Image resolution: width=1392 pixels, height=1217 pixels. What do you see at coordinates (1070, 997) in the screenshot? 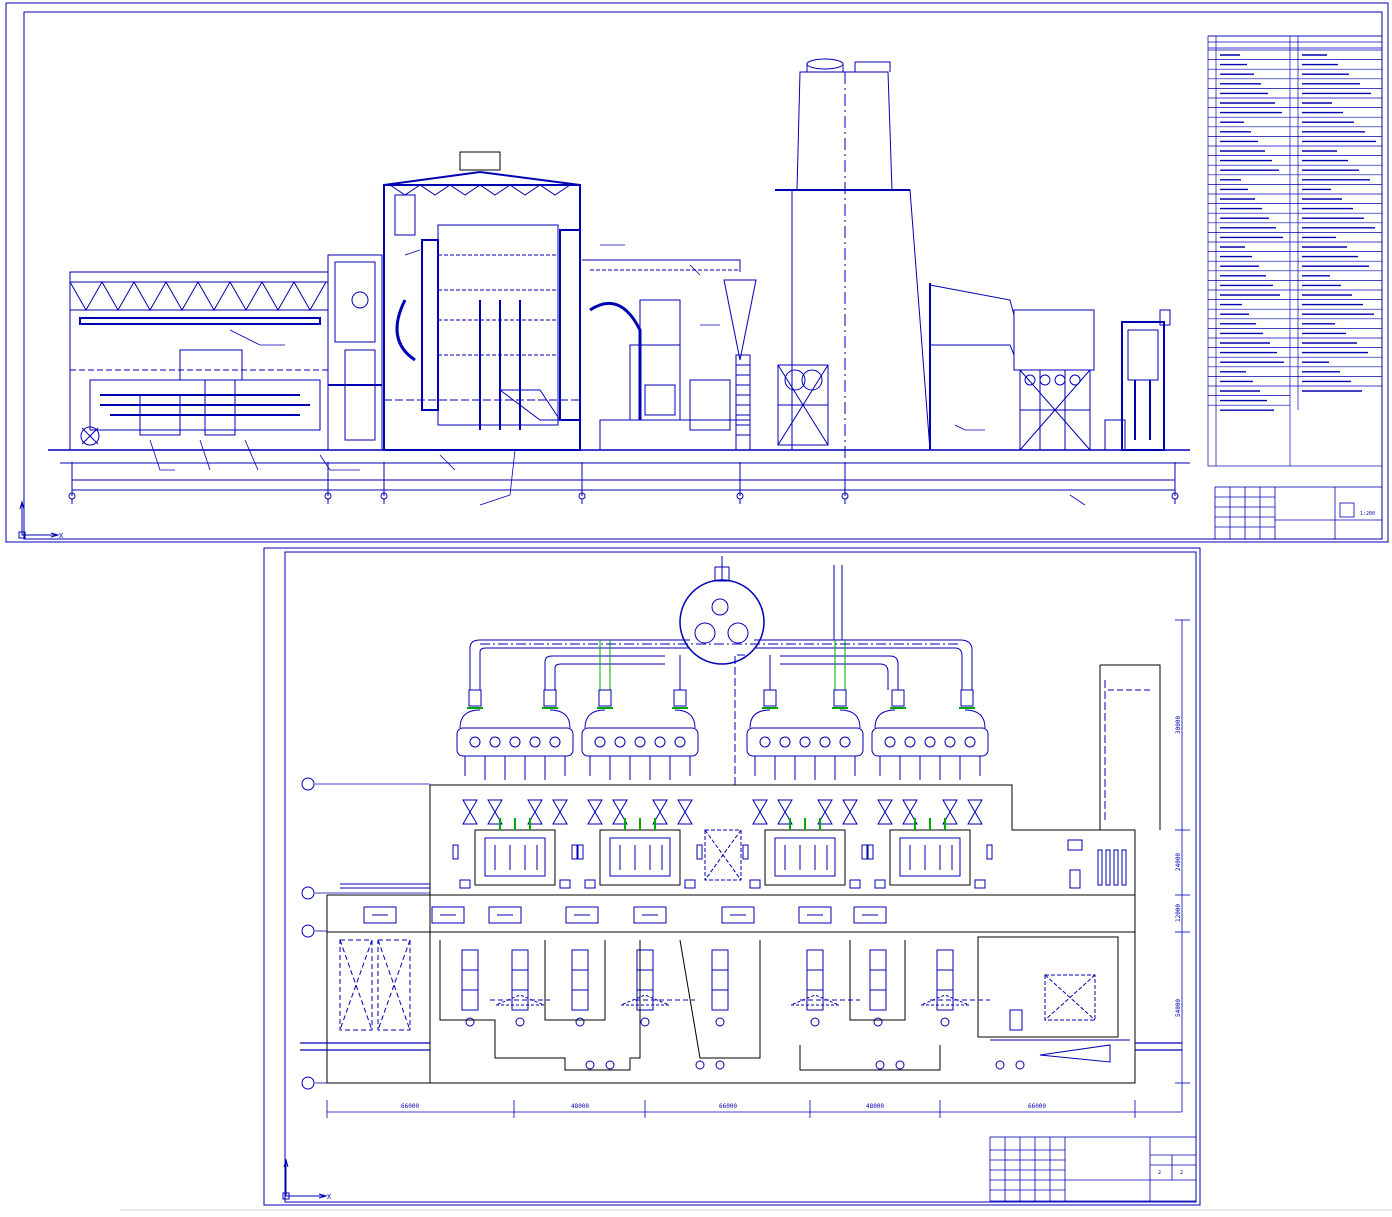
I see `fan-box-bracing` at bounding box center [1070, 997].